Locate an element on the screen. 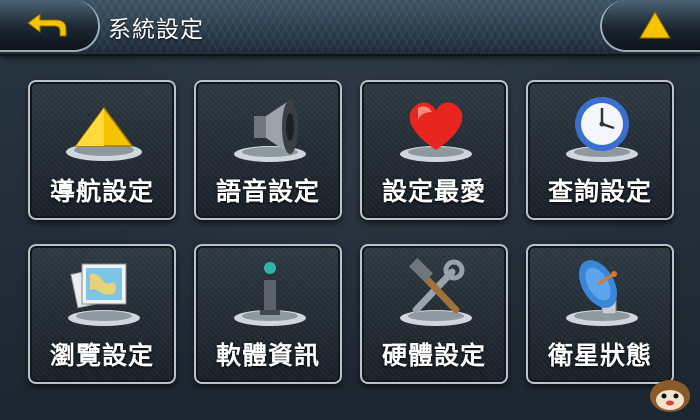  menu-item-label: 衛星狀態 is located at coordinates (599, 355).